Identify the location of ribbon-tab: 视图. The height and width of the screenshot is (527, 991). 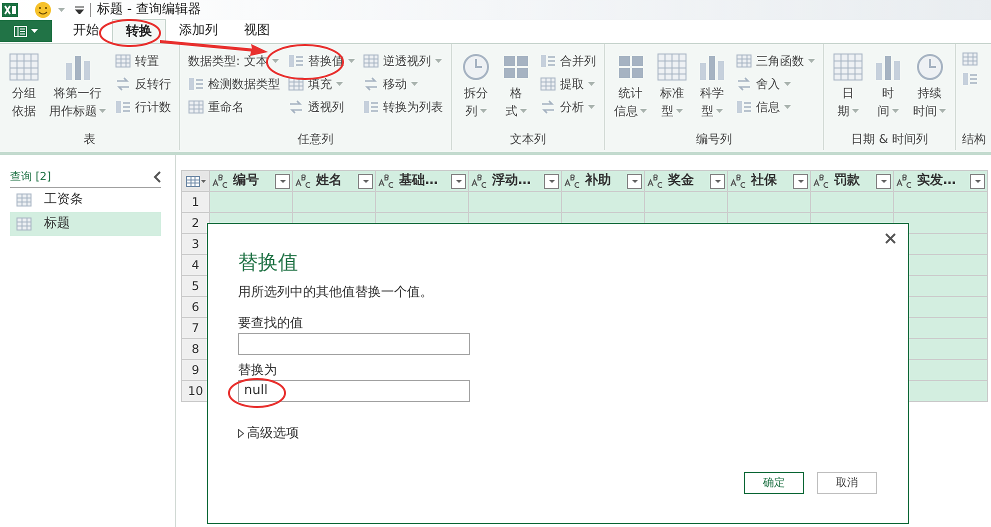
(257, 31).